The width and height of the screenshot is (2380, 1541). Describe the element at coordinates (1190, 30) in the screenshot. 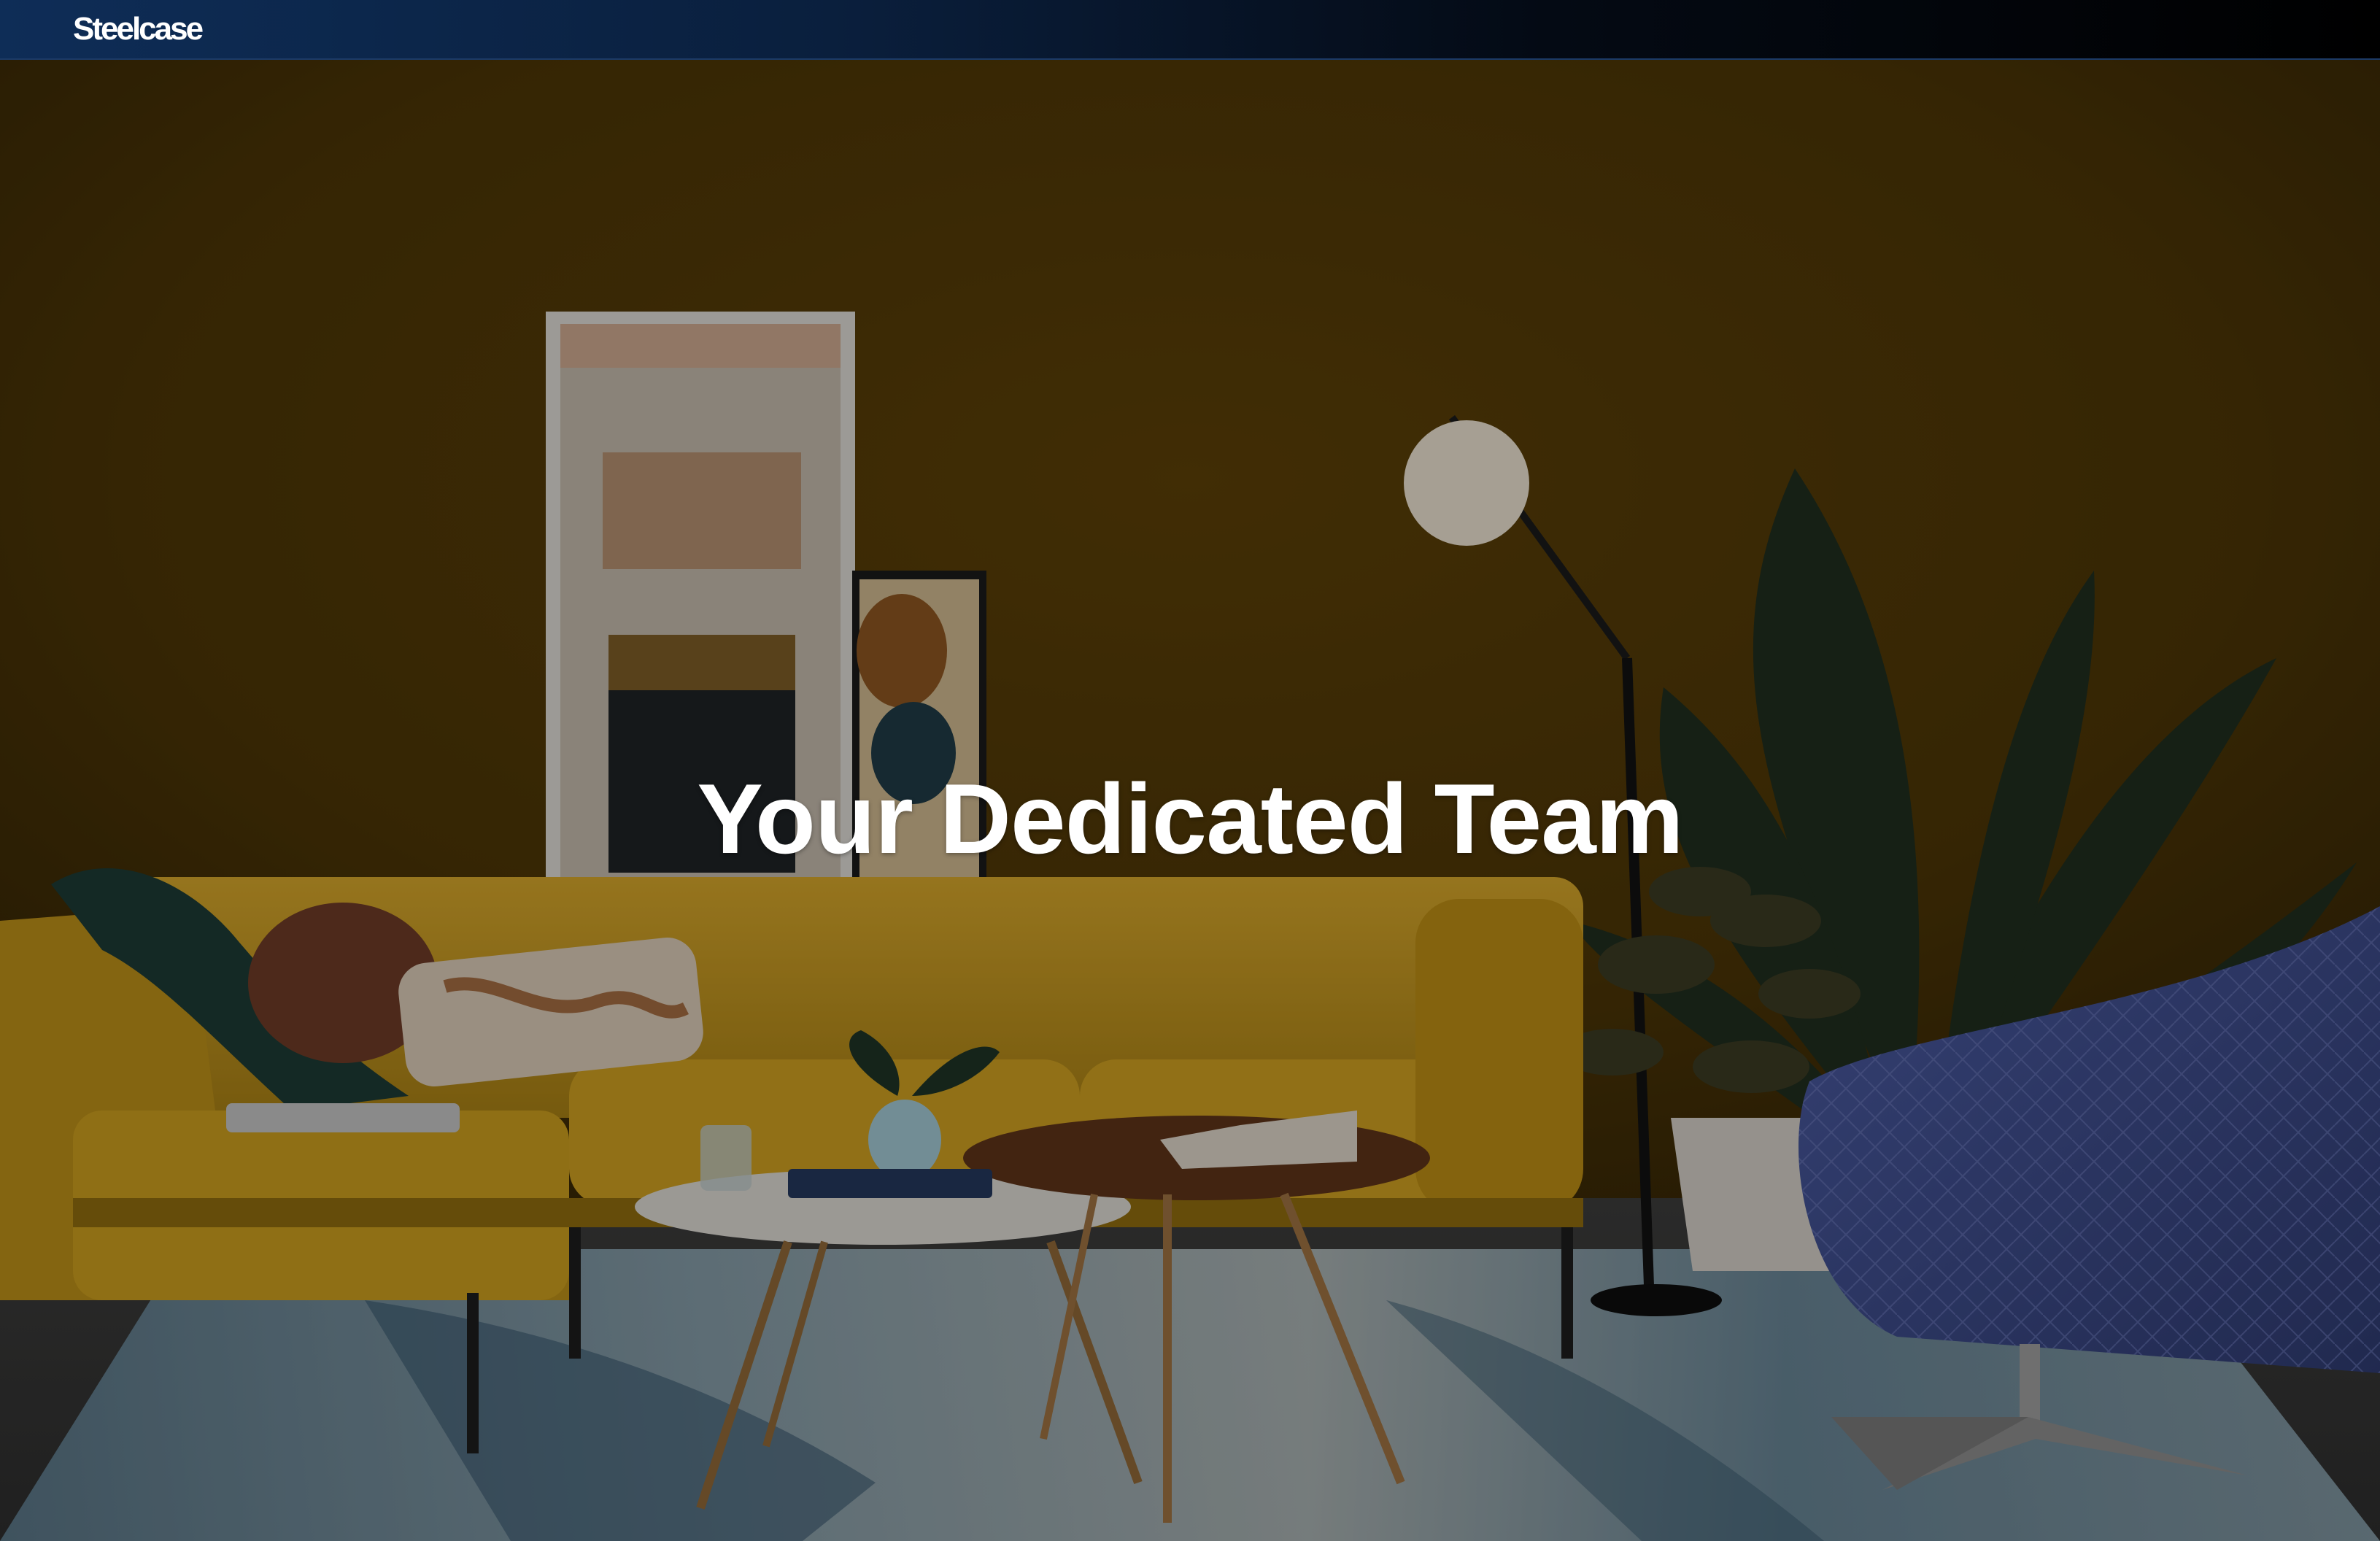

I see `top-navigation-bar: Steelcase` at that location.